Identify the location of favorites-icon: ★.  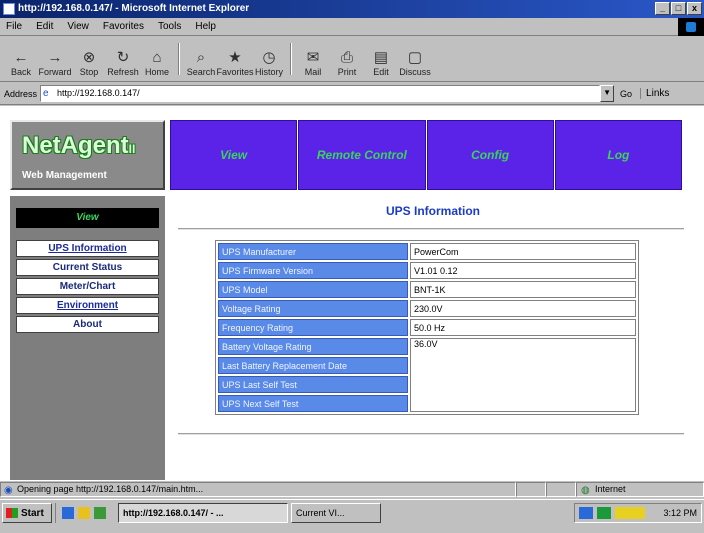
(235, 57).